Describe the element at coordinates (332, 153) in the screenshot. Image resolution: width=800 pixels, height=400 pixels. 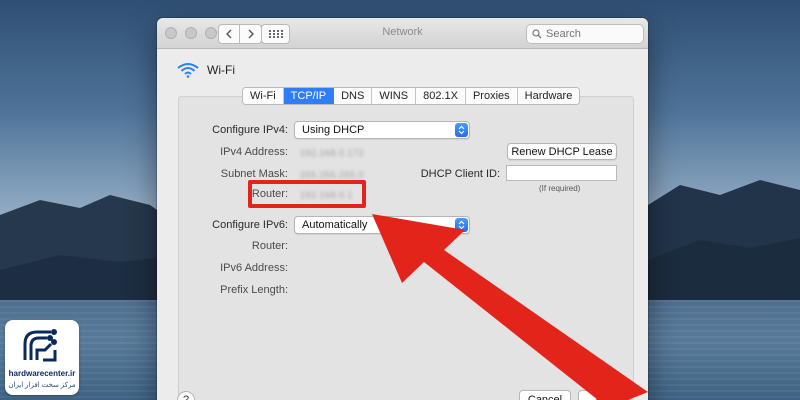
I see `ipv4-address-value: 192.168.0.172` at that location.